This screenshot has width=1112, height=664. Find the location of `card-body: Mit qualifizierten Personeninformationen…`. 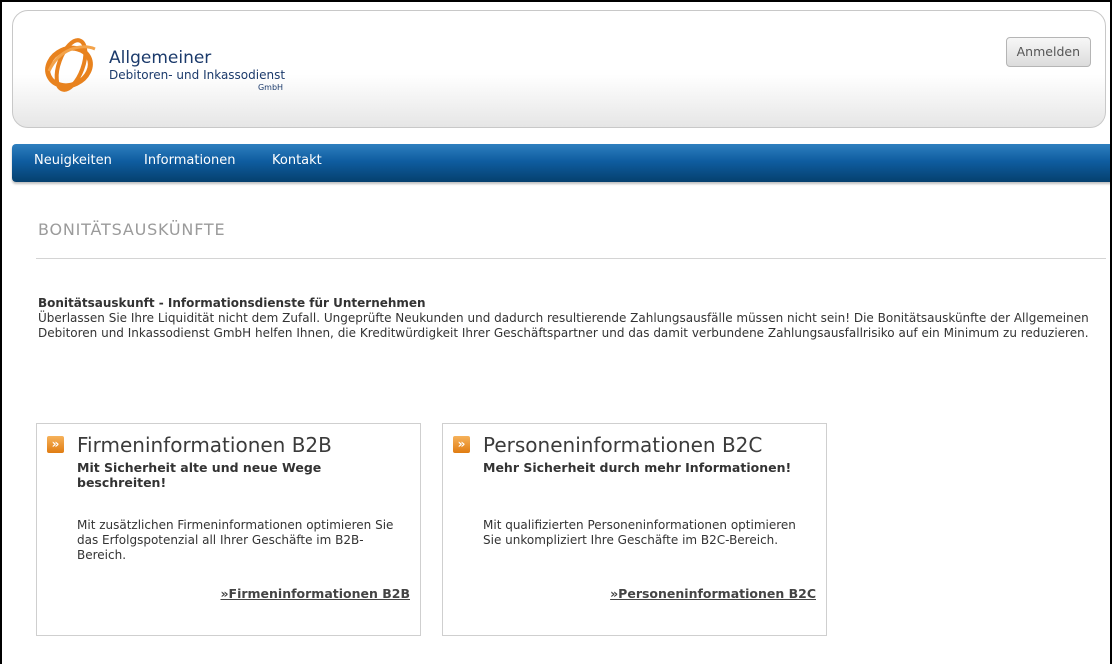

card-body: Mit qualifizierten Personeninformationen… is located at coordinates (639, 532).